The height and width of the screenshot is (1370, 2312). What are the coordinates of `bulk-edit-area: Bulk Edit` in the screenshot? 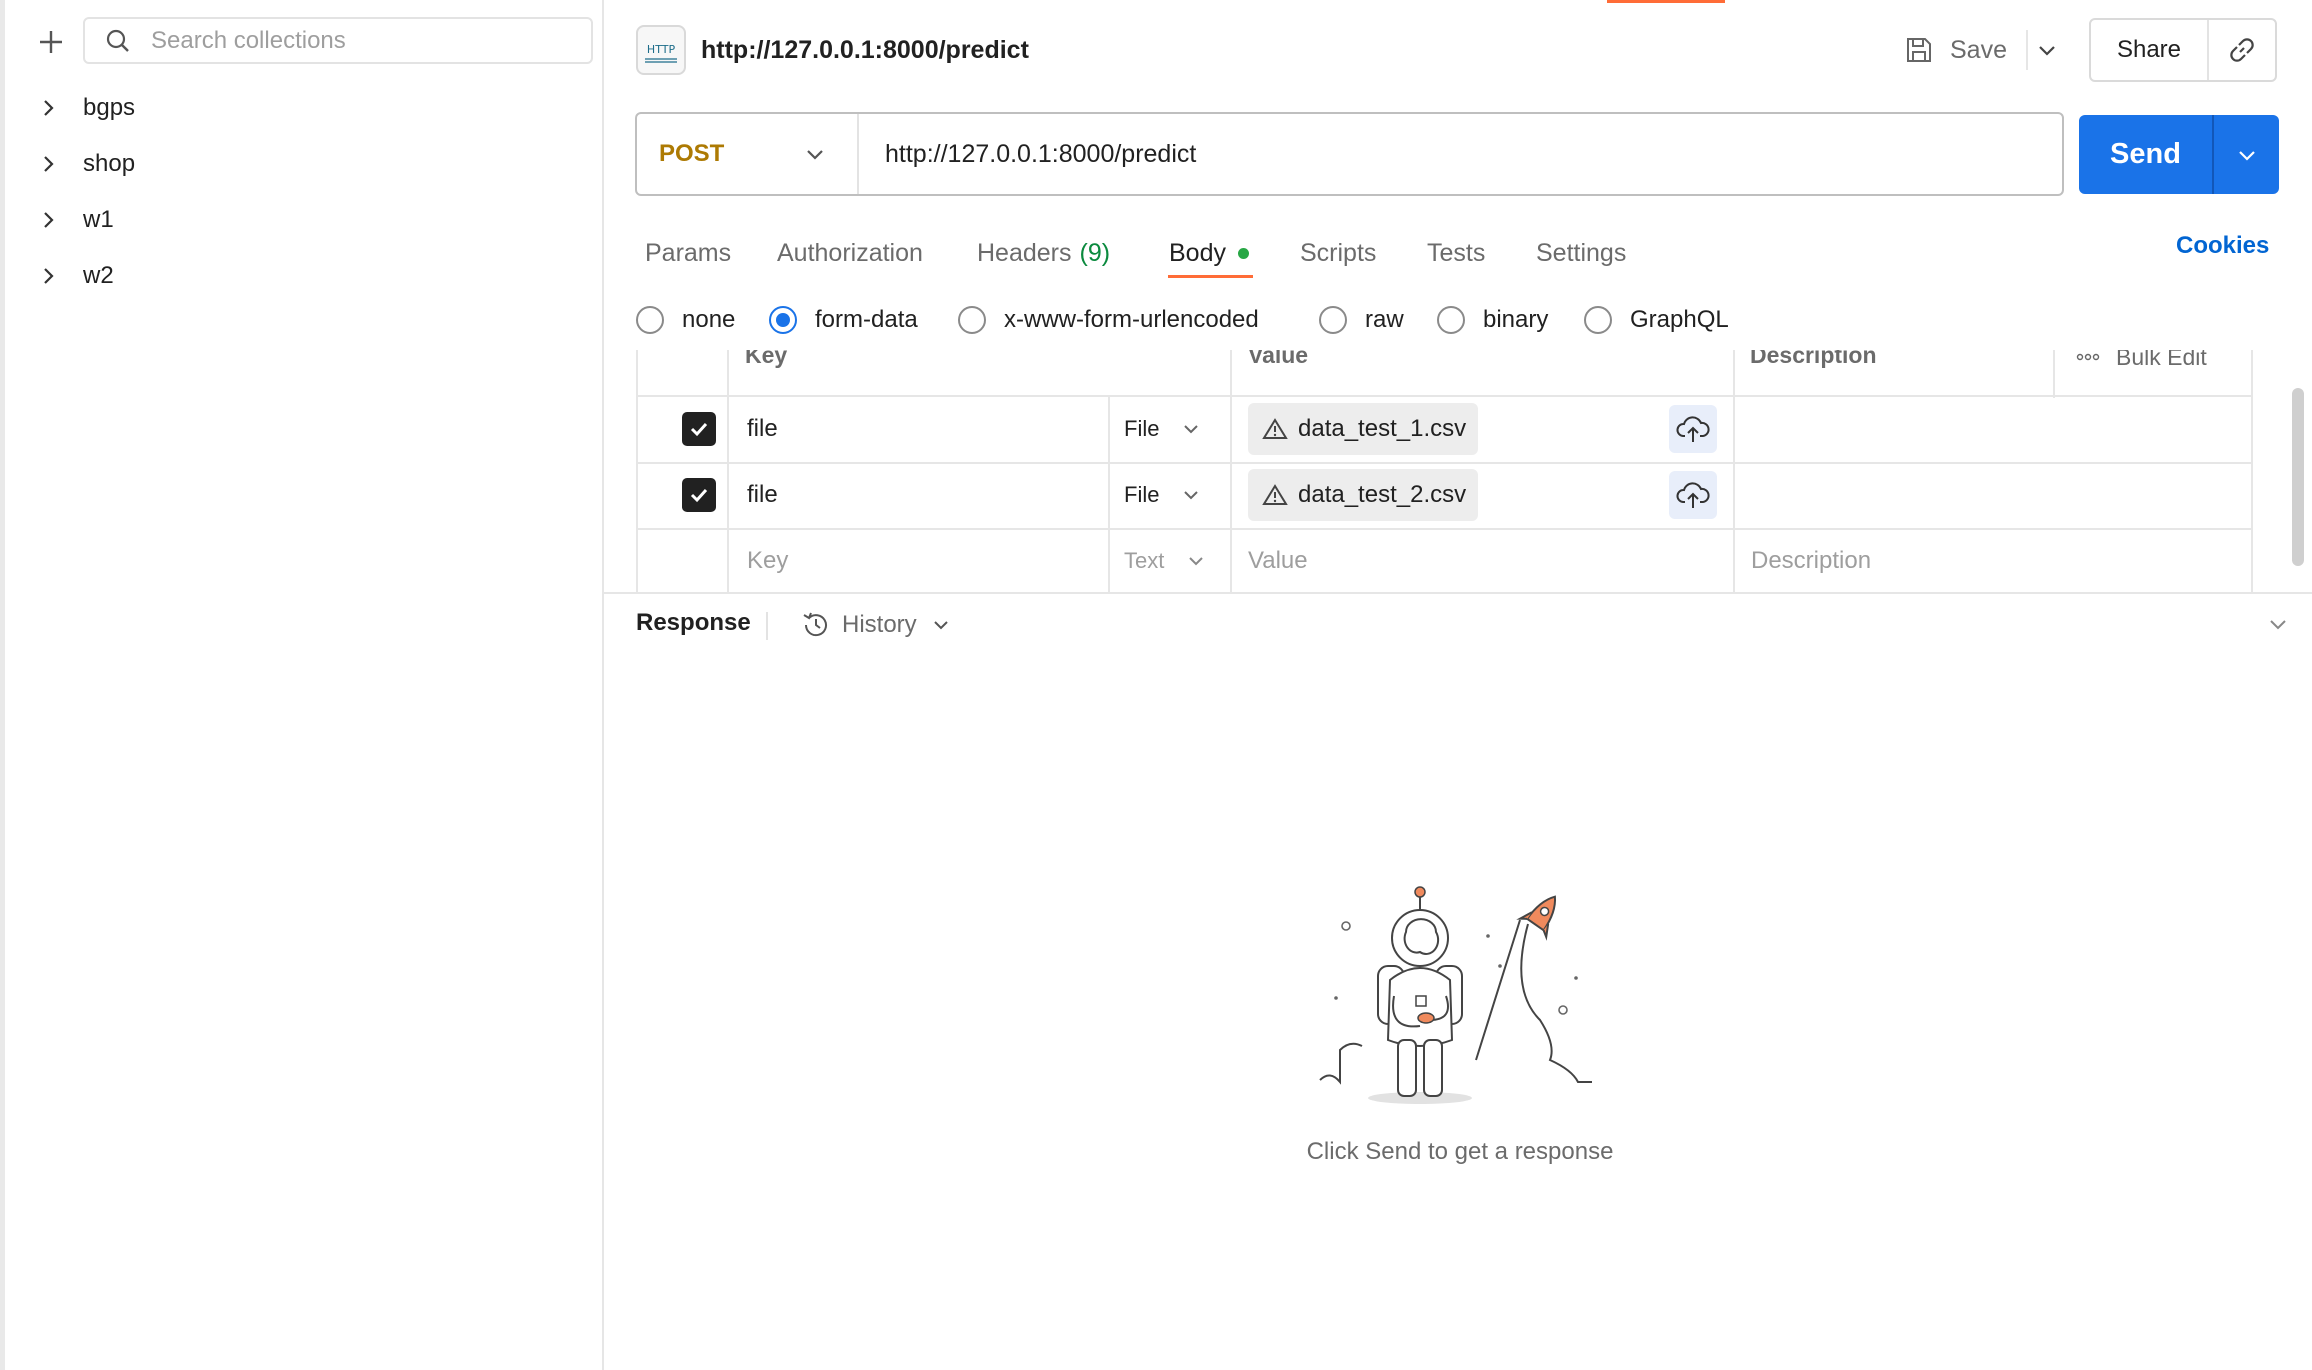 It's located at (2141, 361).